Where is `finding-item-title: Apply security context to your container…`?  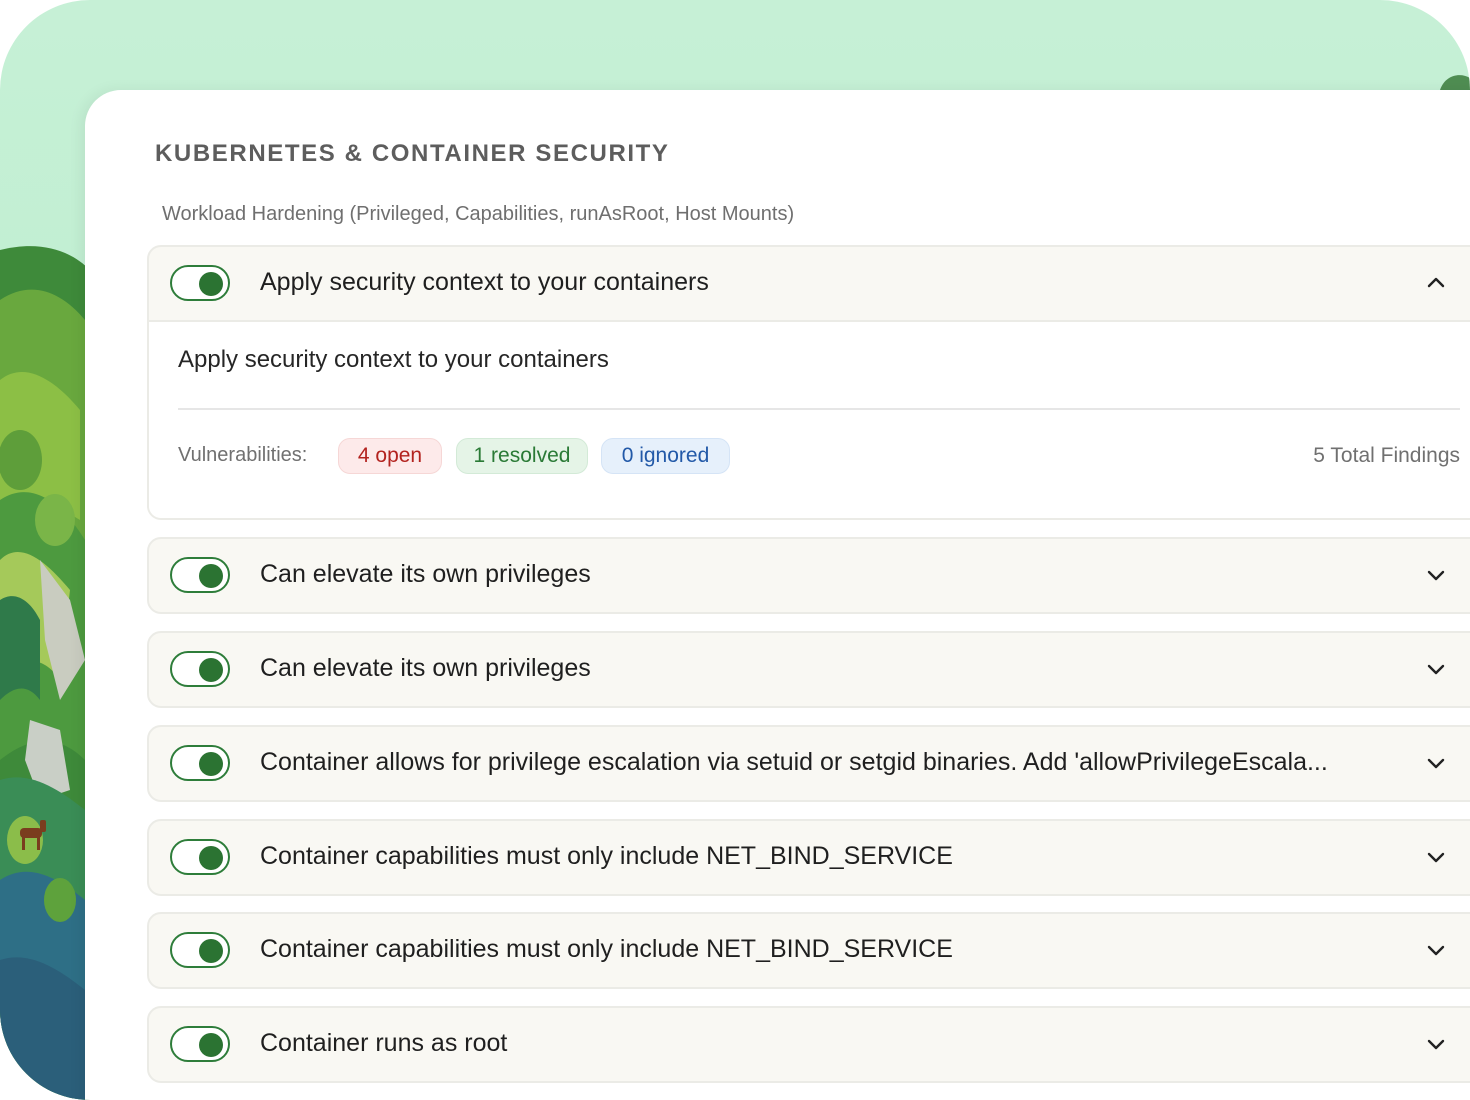
finding-item-title: Apply security context to your container… is located at coordinates (484, 282).